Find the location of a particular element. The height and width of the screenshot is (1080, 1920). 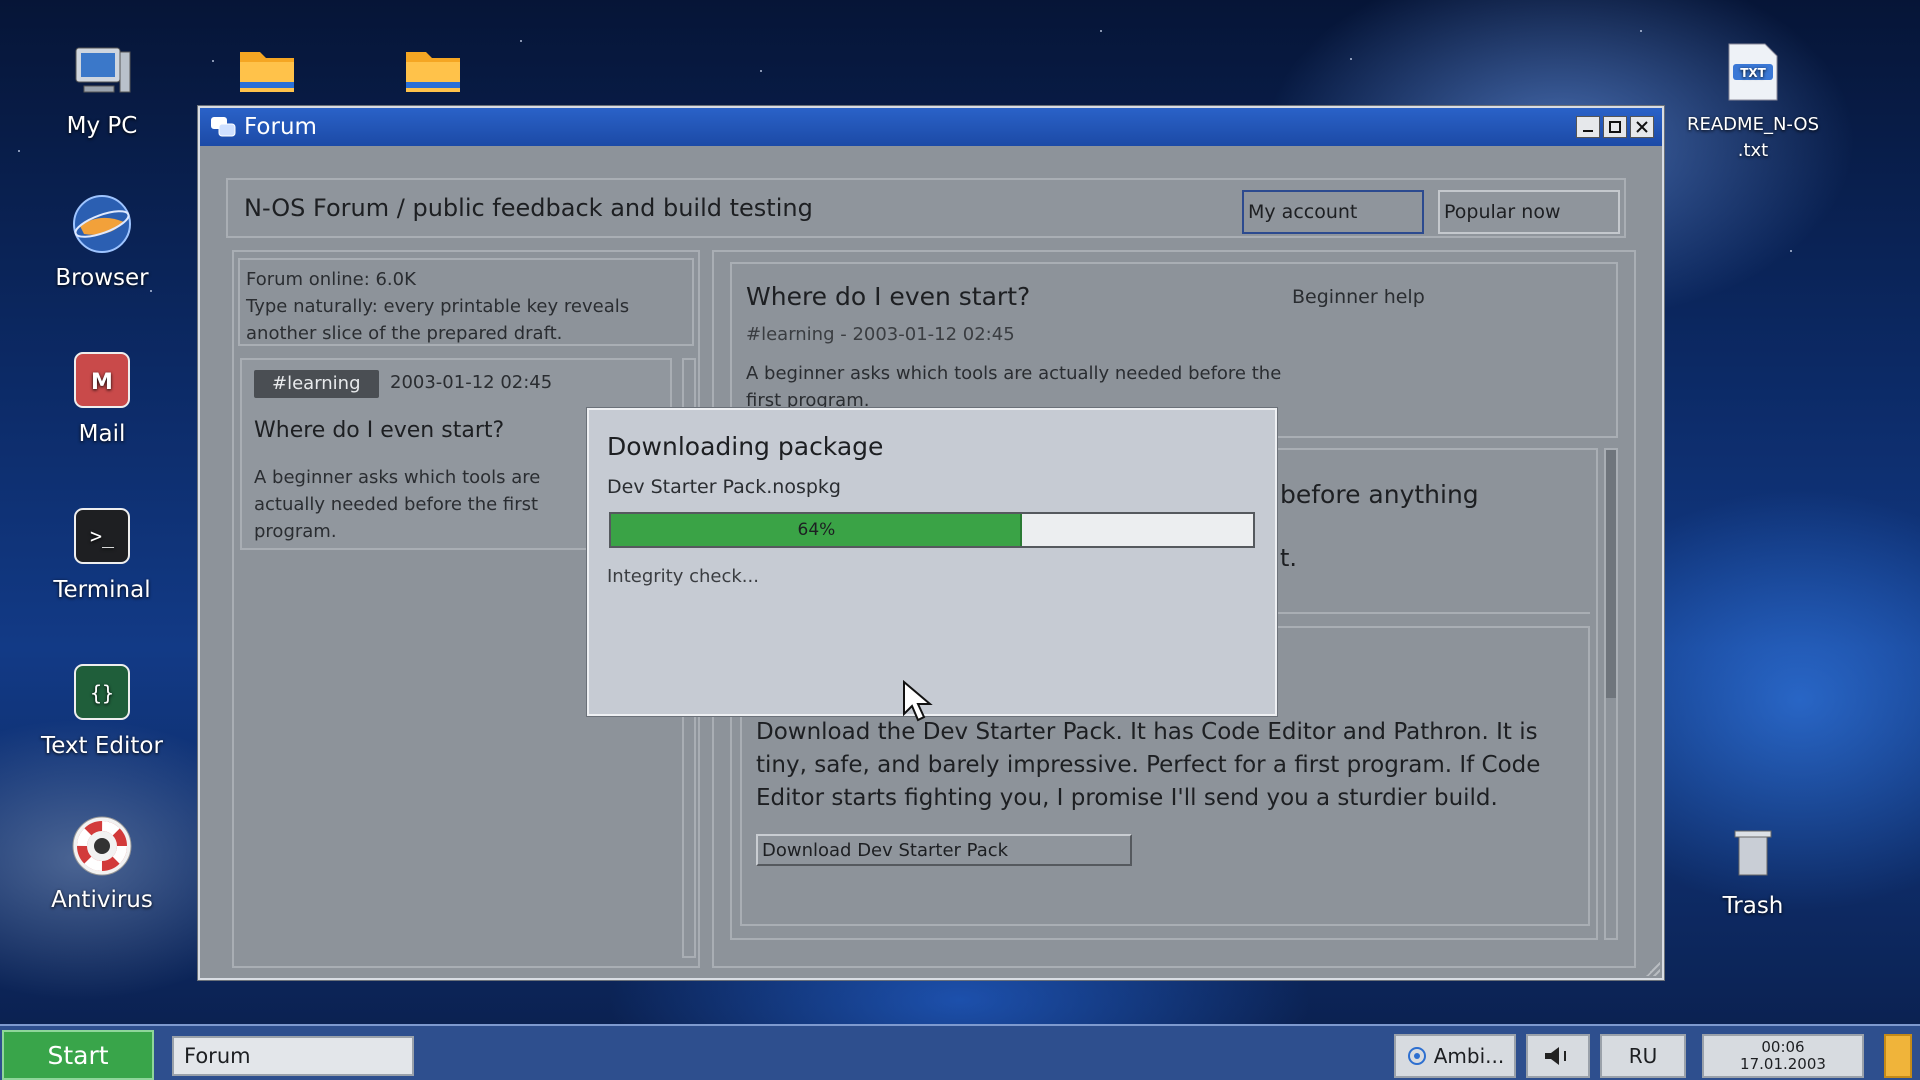

desktop-icon-mail: M Mail is located at coordinates (102, 398).